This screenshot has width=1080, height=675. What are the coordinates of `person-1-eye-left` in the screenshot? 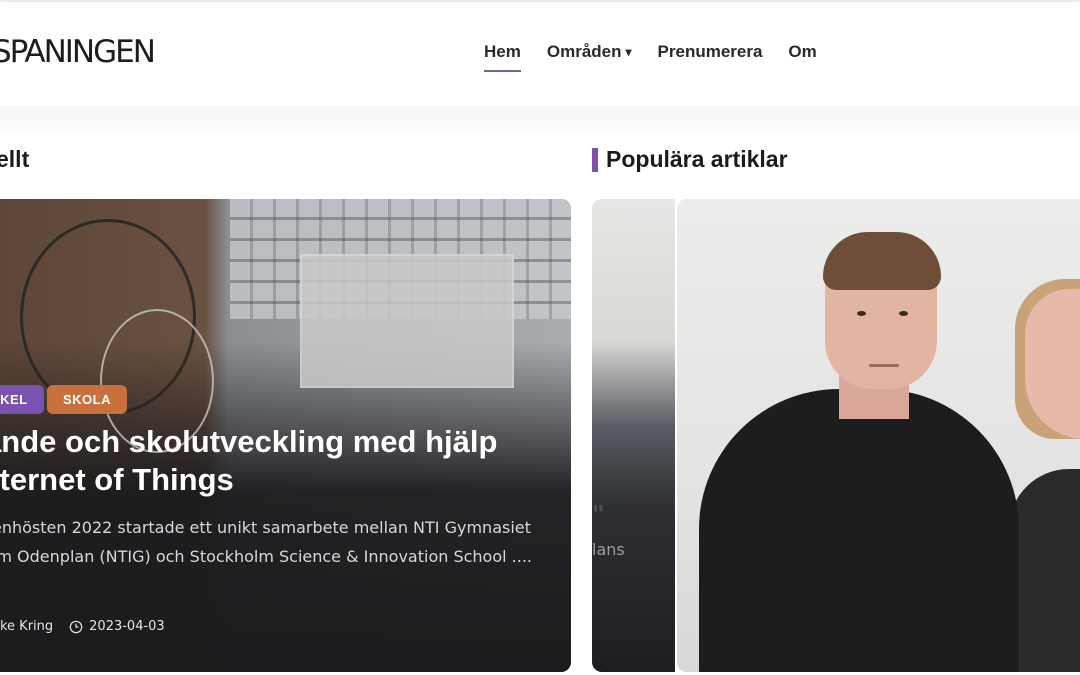 It's located at (861, 313).